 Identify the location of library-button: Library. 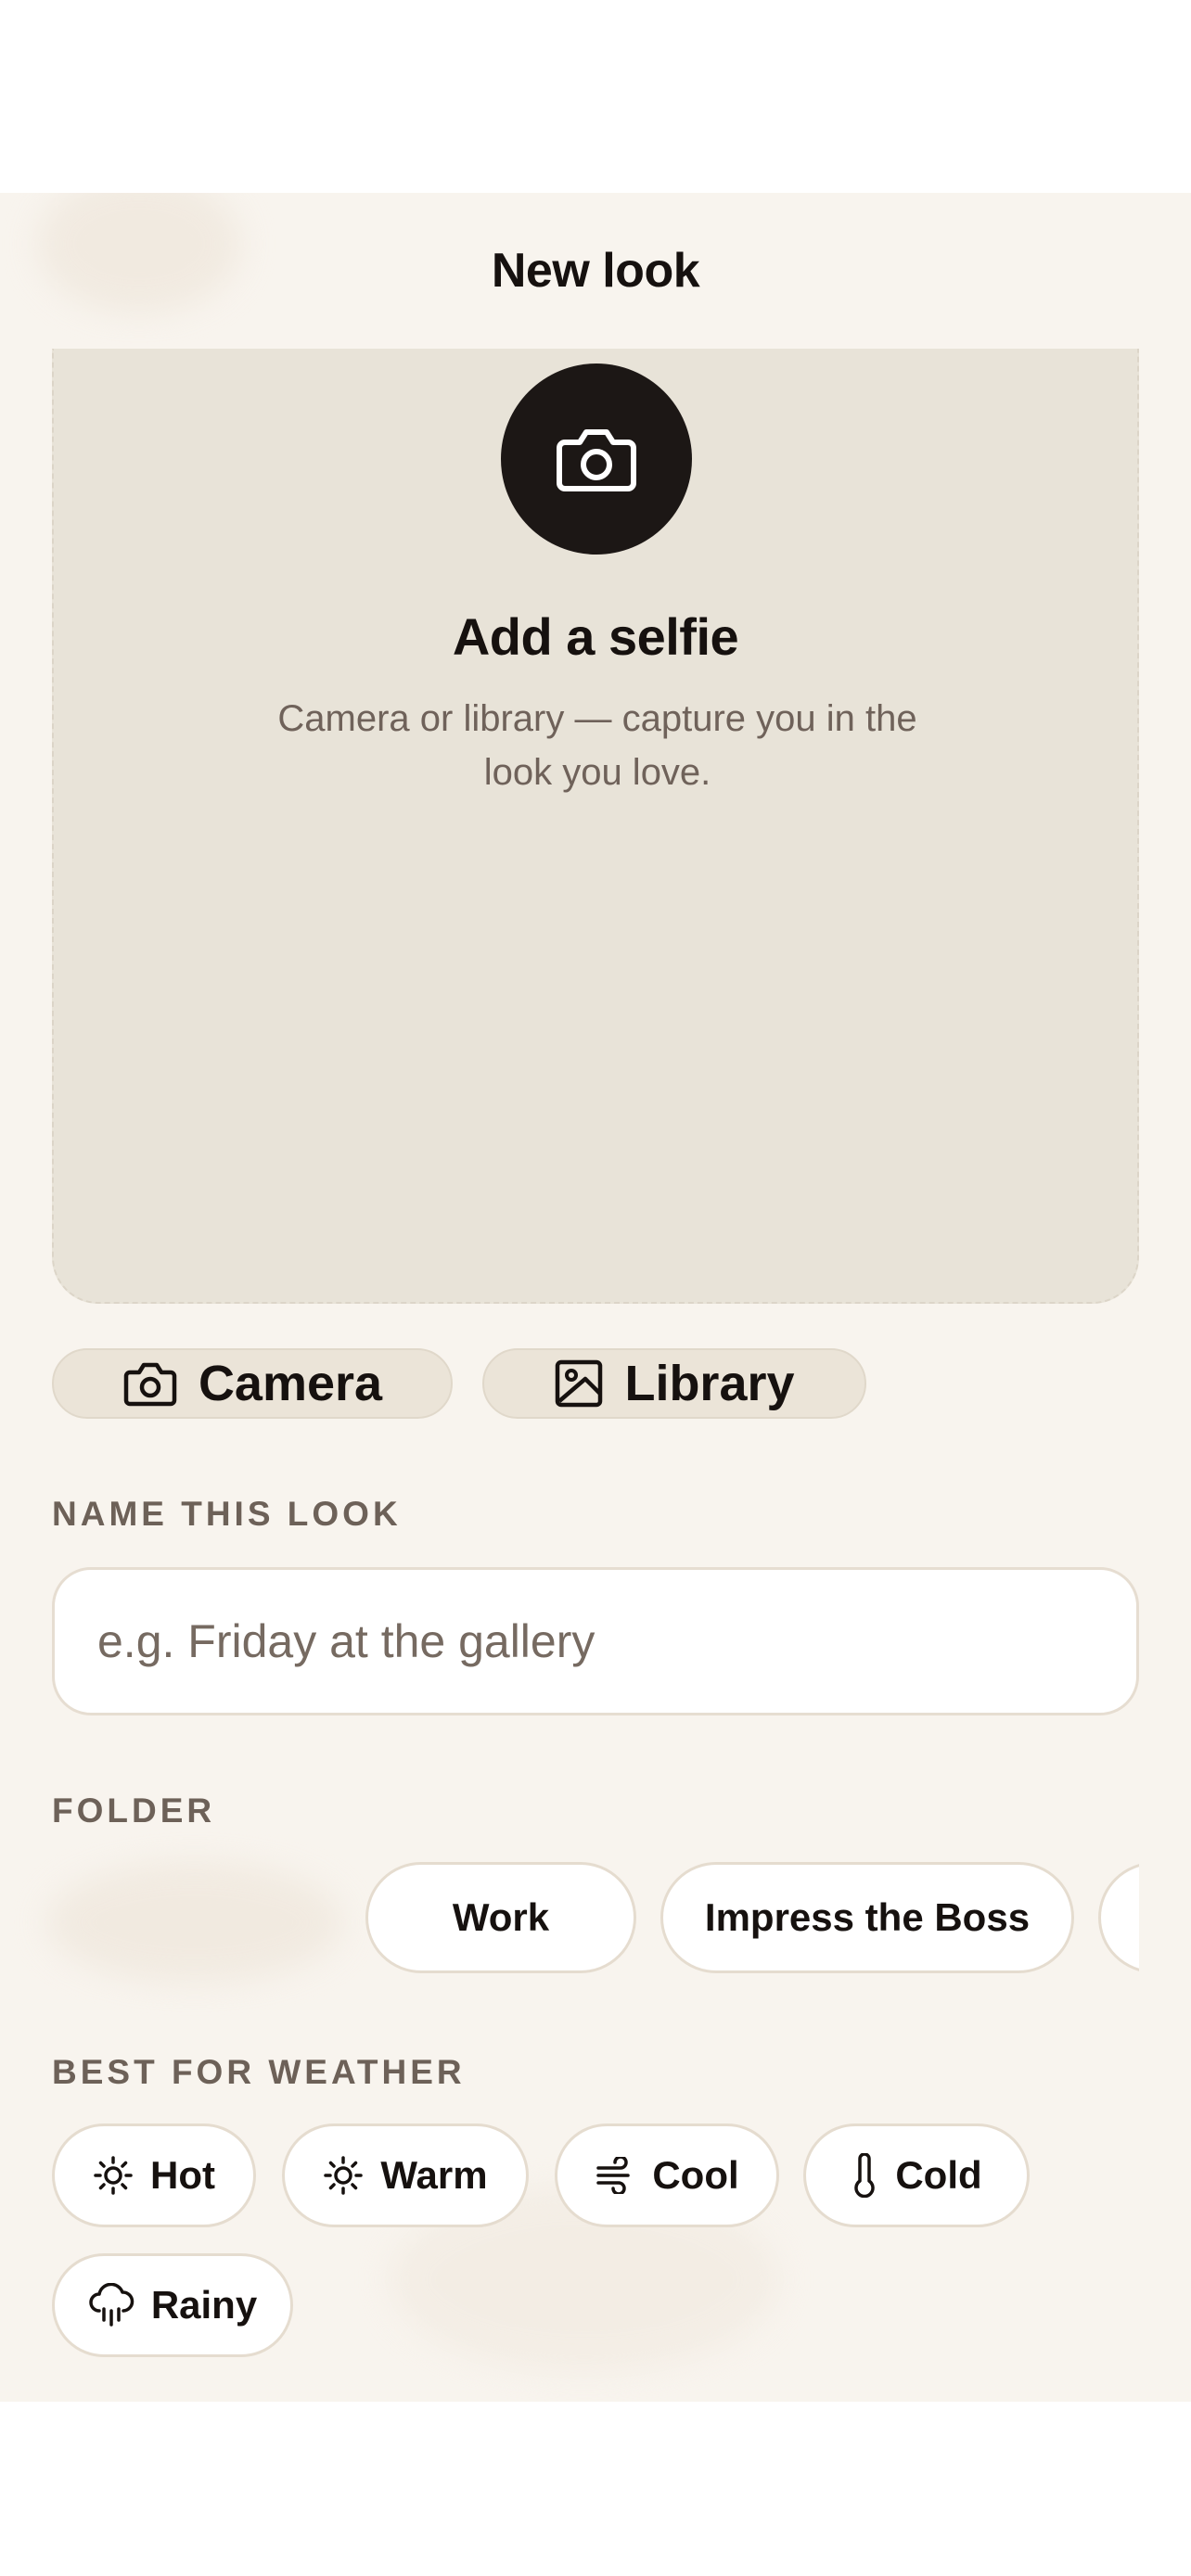
(674, 1384).